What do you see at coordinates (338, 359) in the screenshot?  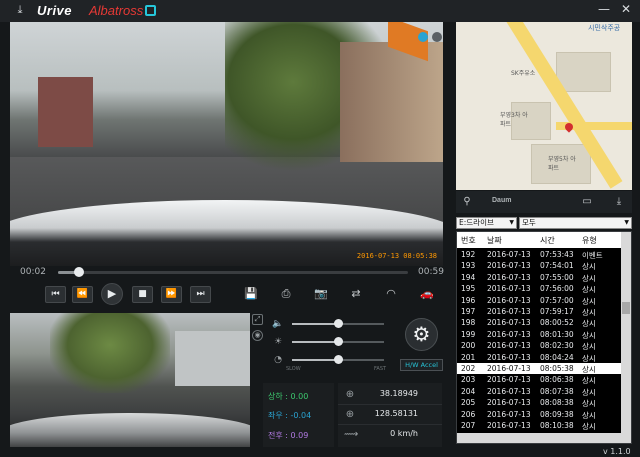 I see `speed-knob` at bounding box center [338, 359].